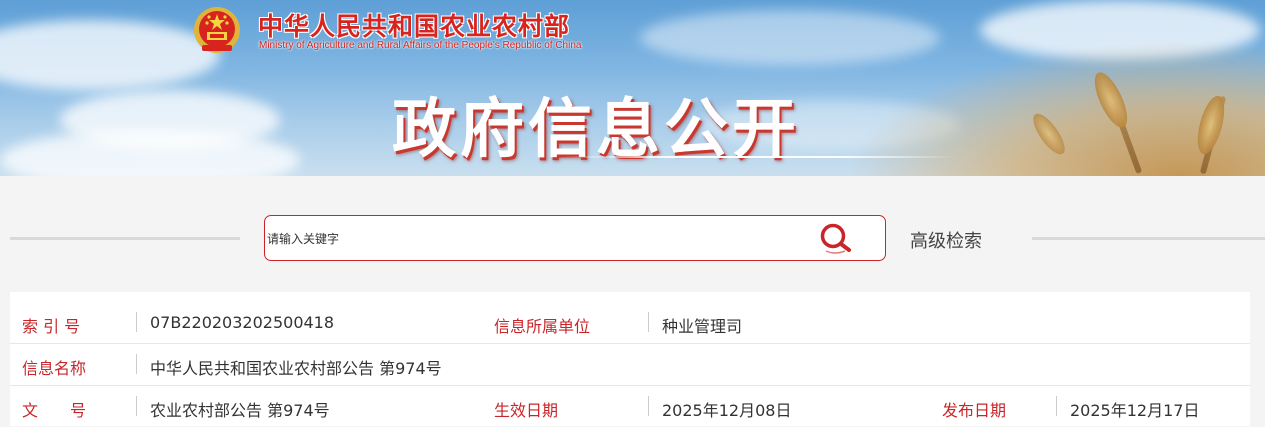  What do you see at coordinates (296, 368) in the screenshot?
I see `info-name-value: 中华人民共和国农业农村部公告 第974号` at bounding box center [296, 368].